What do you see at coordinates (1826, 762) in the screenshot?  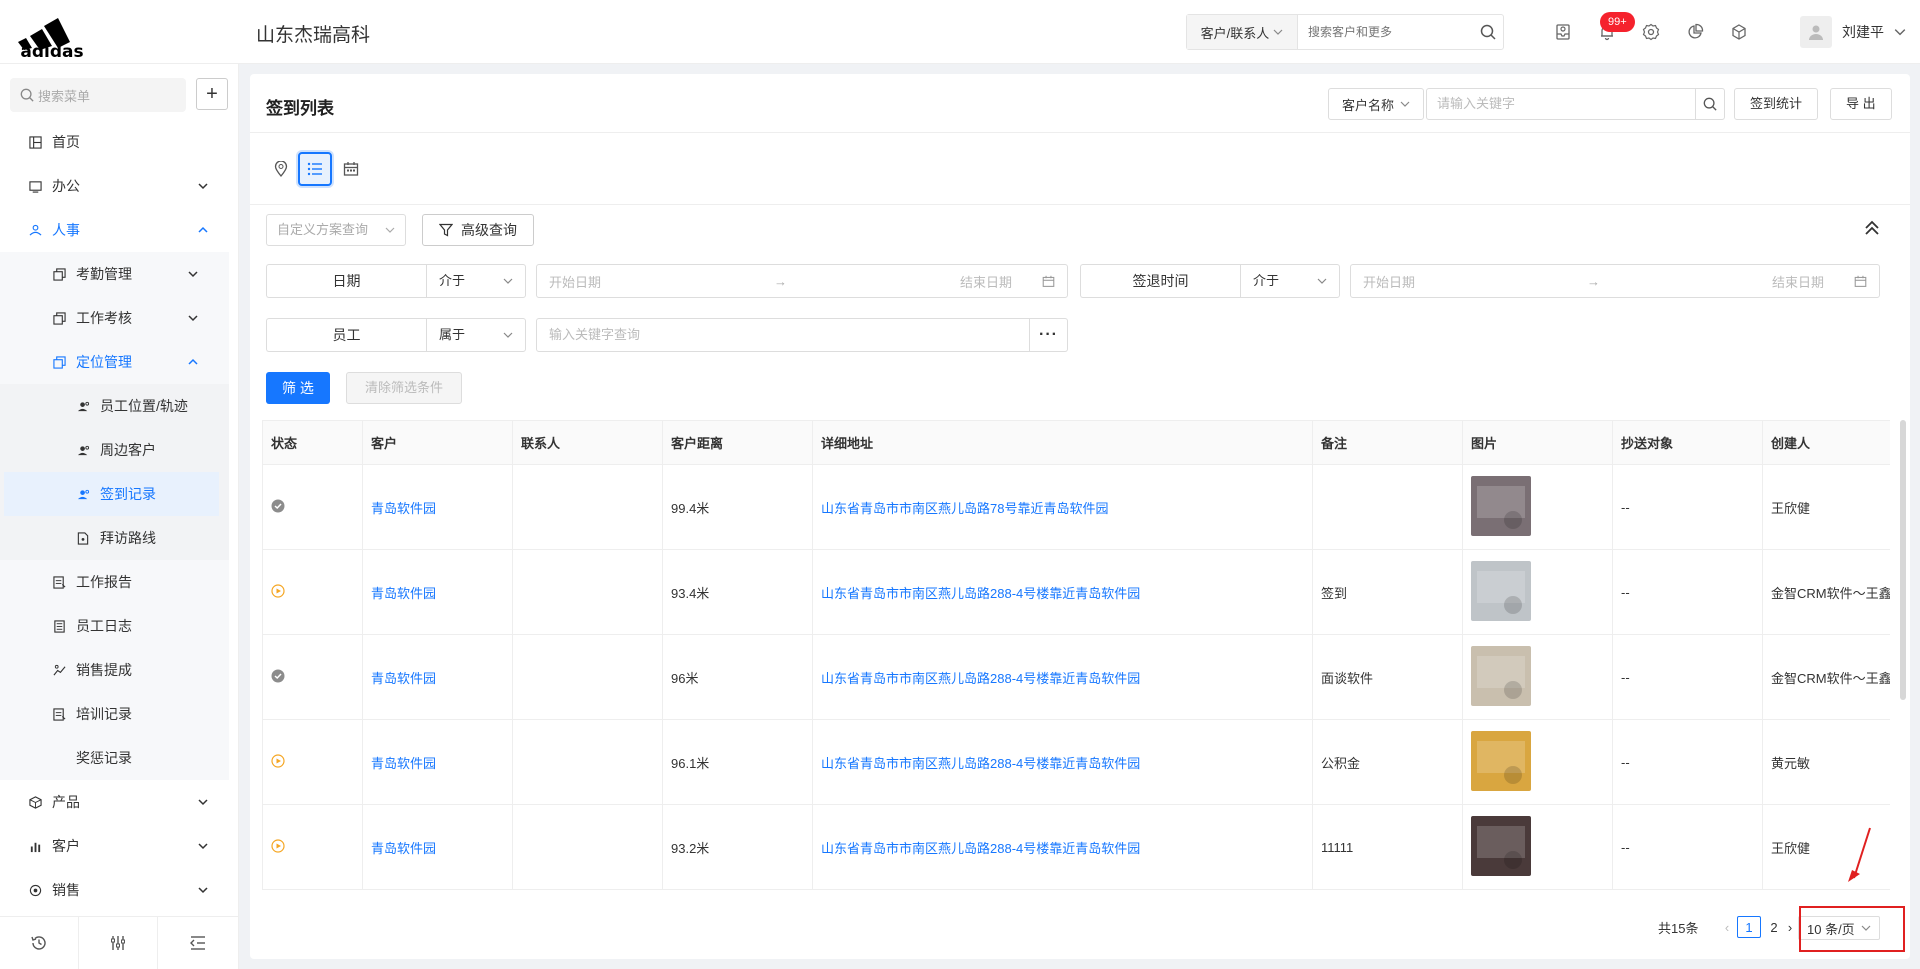 I see `creator-cell: 黄元敏` at bounding box center [1826, 762].